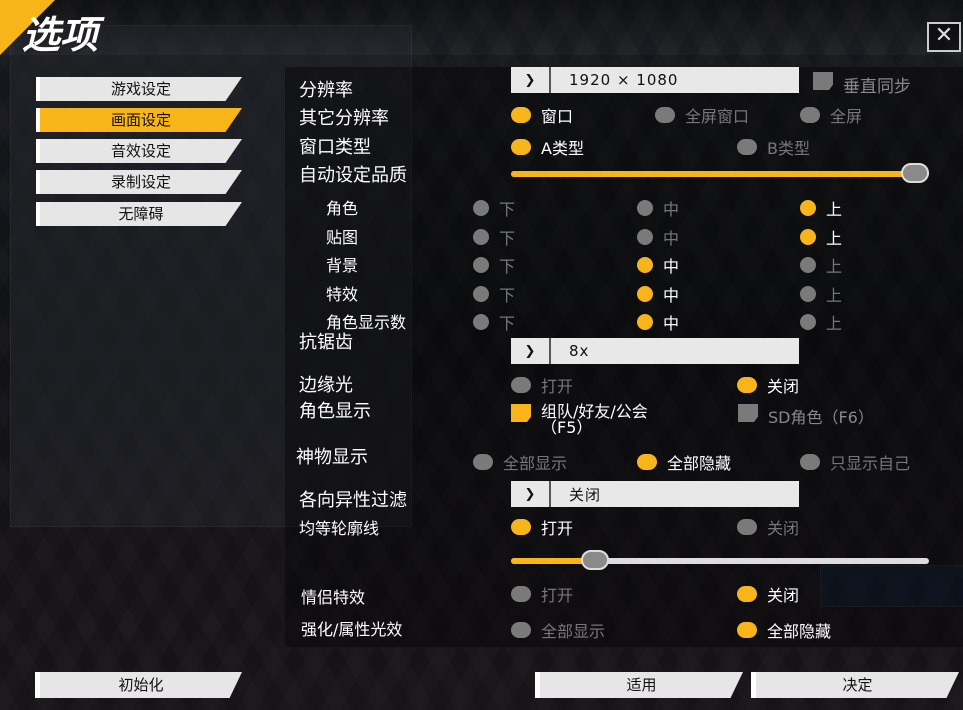  Describe the element at coordinates (788, 148) in the screenshot. I see `radio-label: B类型` at that location.